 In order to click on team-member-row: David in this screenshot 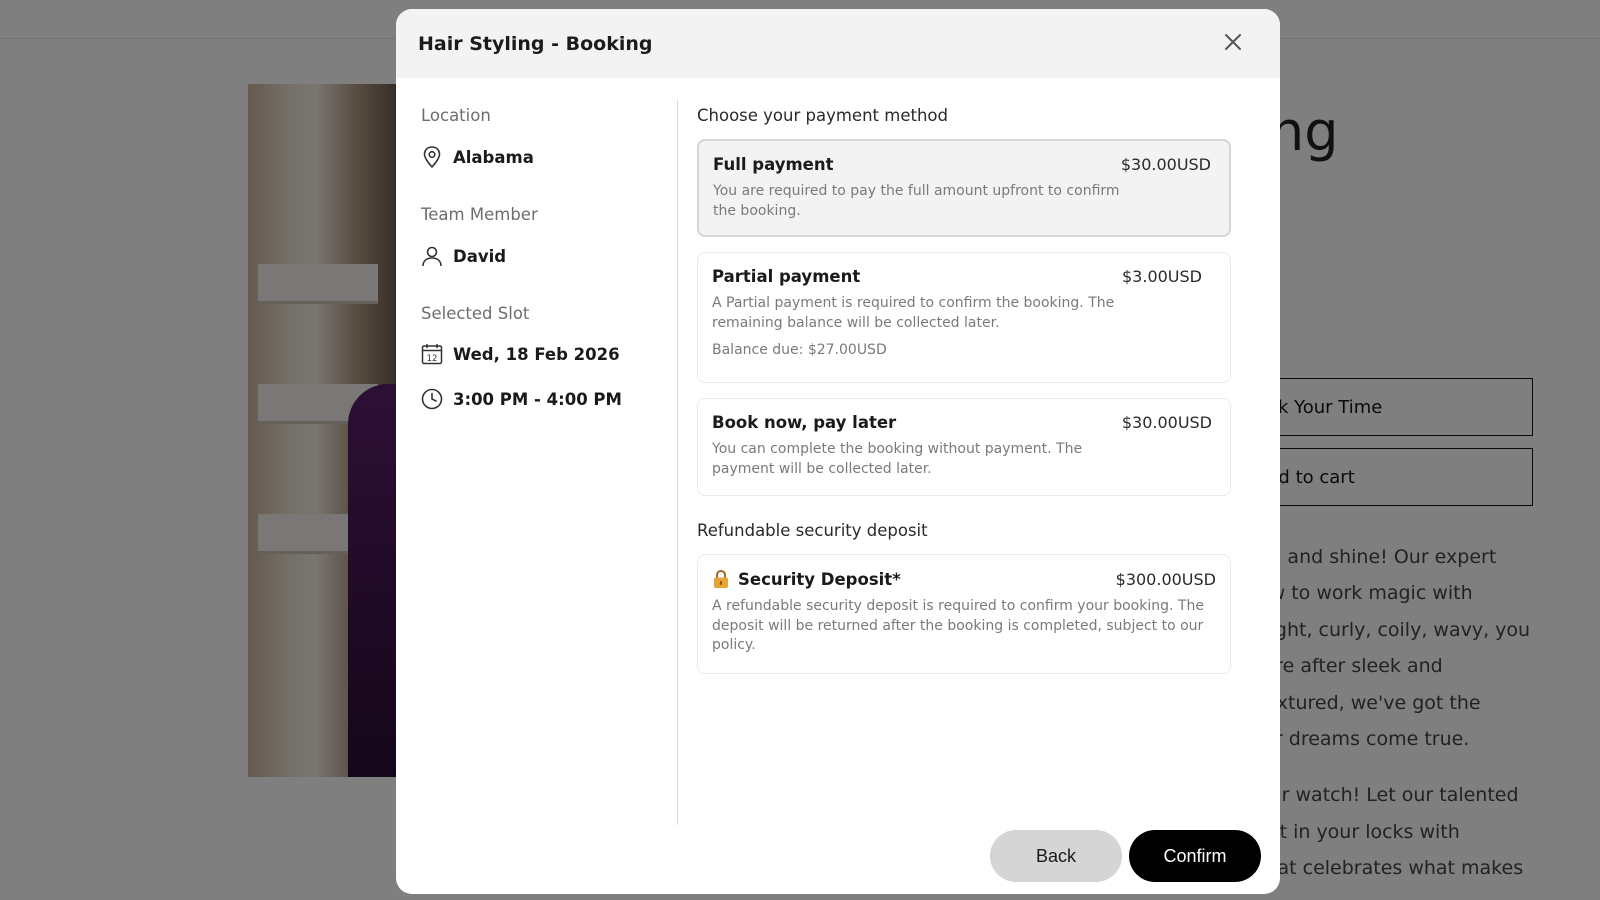, I will do `click(463, 256)`.